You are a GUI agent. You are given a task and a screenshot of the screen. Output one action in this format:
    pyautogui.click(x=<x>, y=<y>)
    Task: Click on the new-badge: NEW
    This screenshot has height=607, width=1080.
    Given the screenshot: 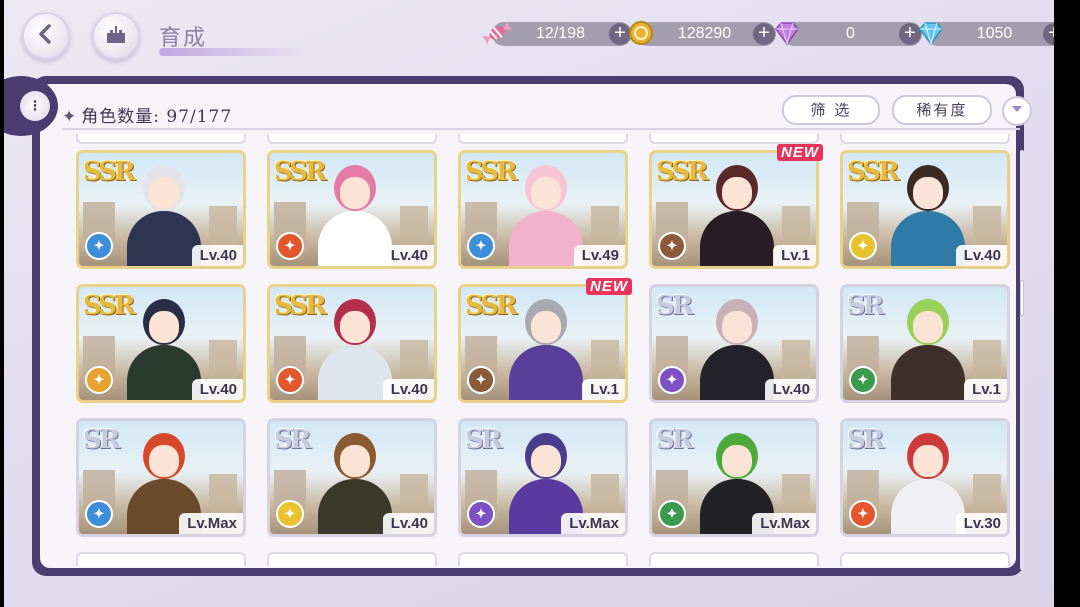 What is the action you would take?
    pyautogui.click(x=800, y=152)
    